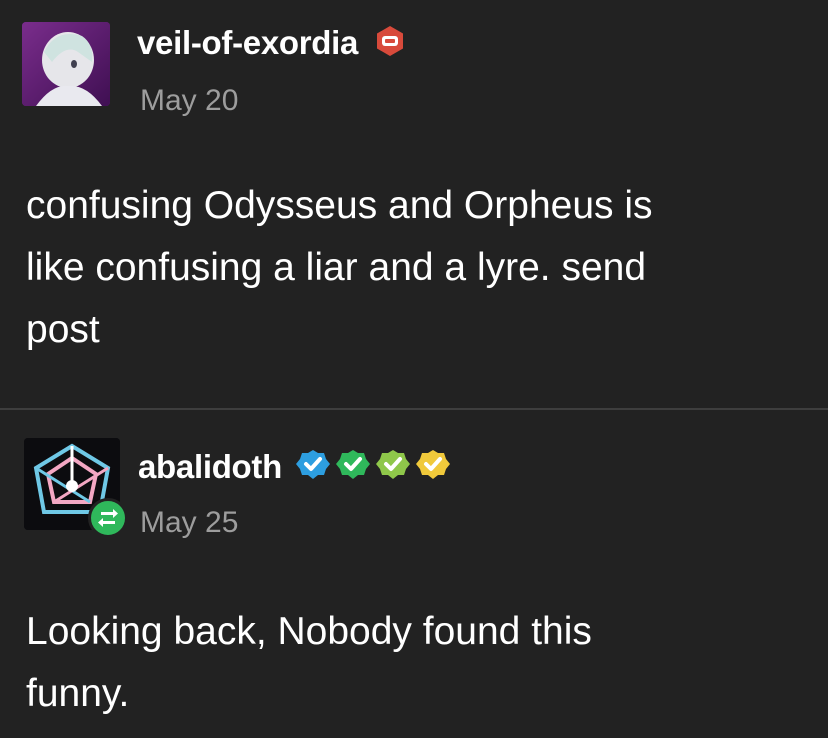 This screenshot has height=738, width=828. I want to click on username: abalidoth, so click(300, 467).